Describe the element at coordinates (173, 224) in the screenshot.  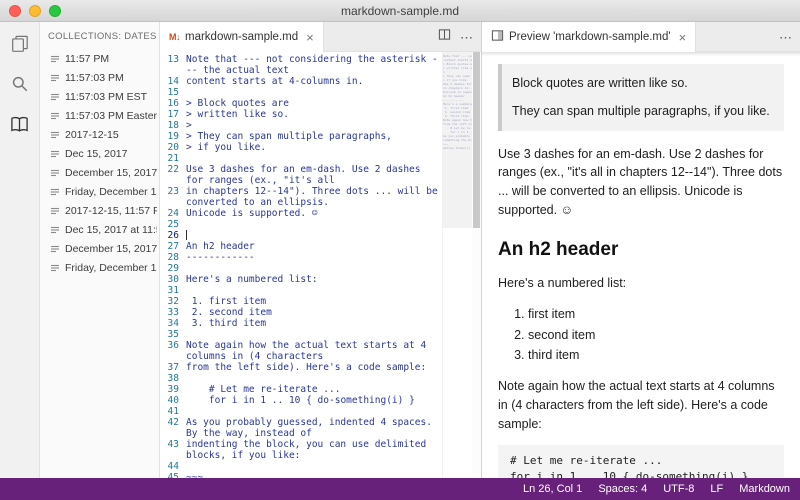
I see `line-number: 25` at that location.